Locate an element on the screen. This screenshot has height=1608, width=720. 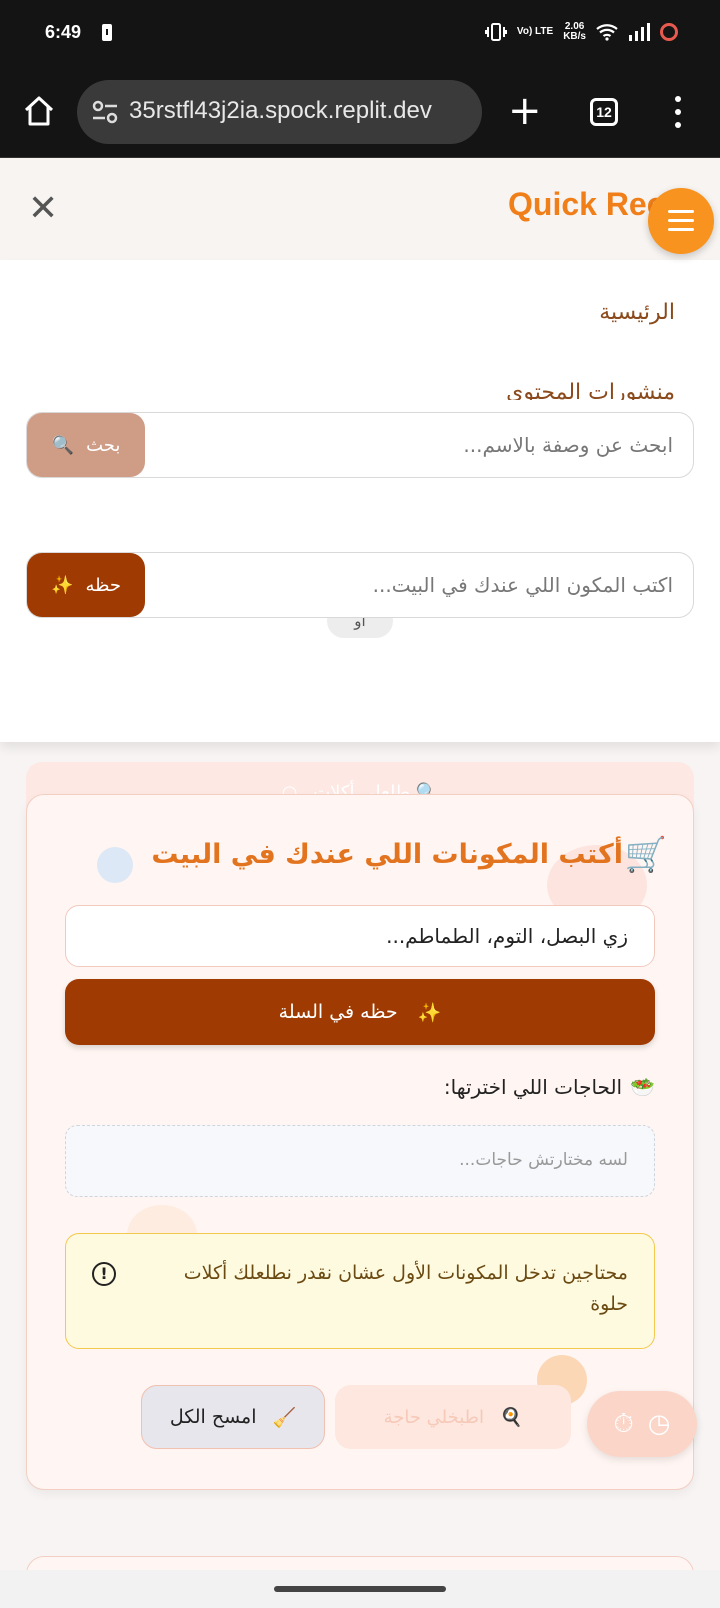
network-label: Vo) LTE is located at coordinates (535, 31).